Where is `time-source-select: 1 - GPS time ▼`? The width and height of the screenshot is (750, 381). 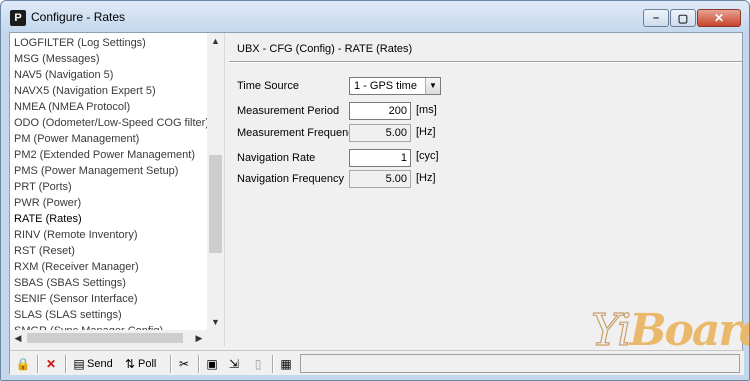 time-source-select: 1 - GPS time ▼ is located at coordinates (395, 86).